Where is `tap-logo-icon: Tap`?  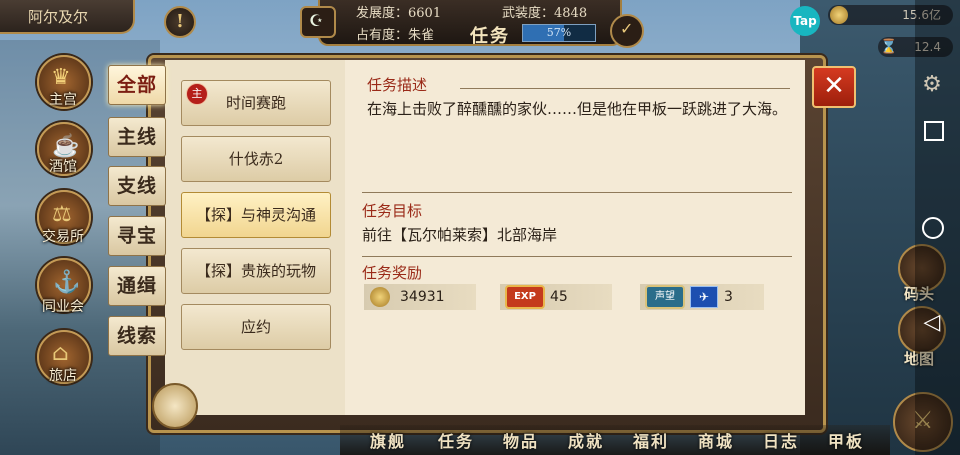
tap-logo-icon: Tap is located at coordinates (805, 21).